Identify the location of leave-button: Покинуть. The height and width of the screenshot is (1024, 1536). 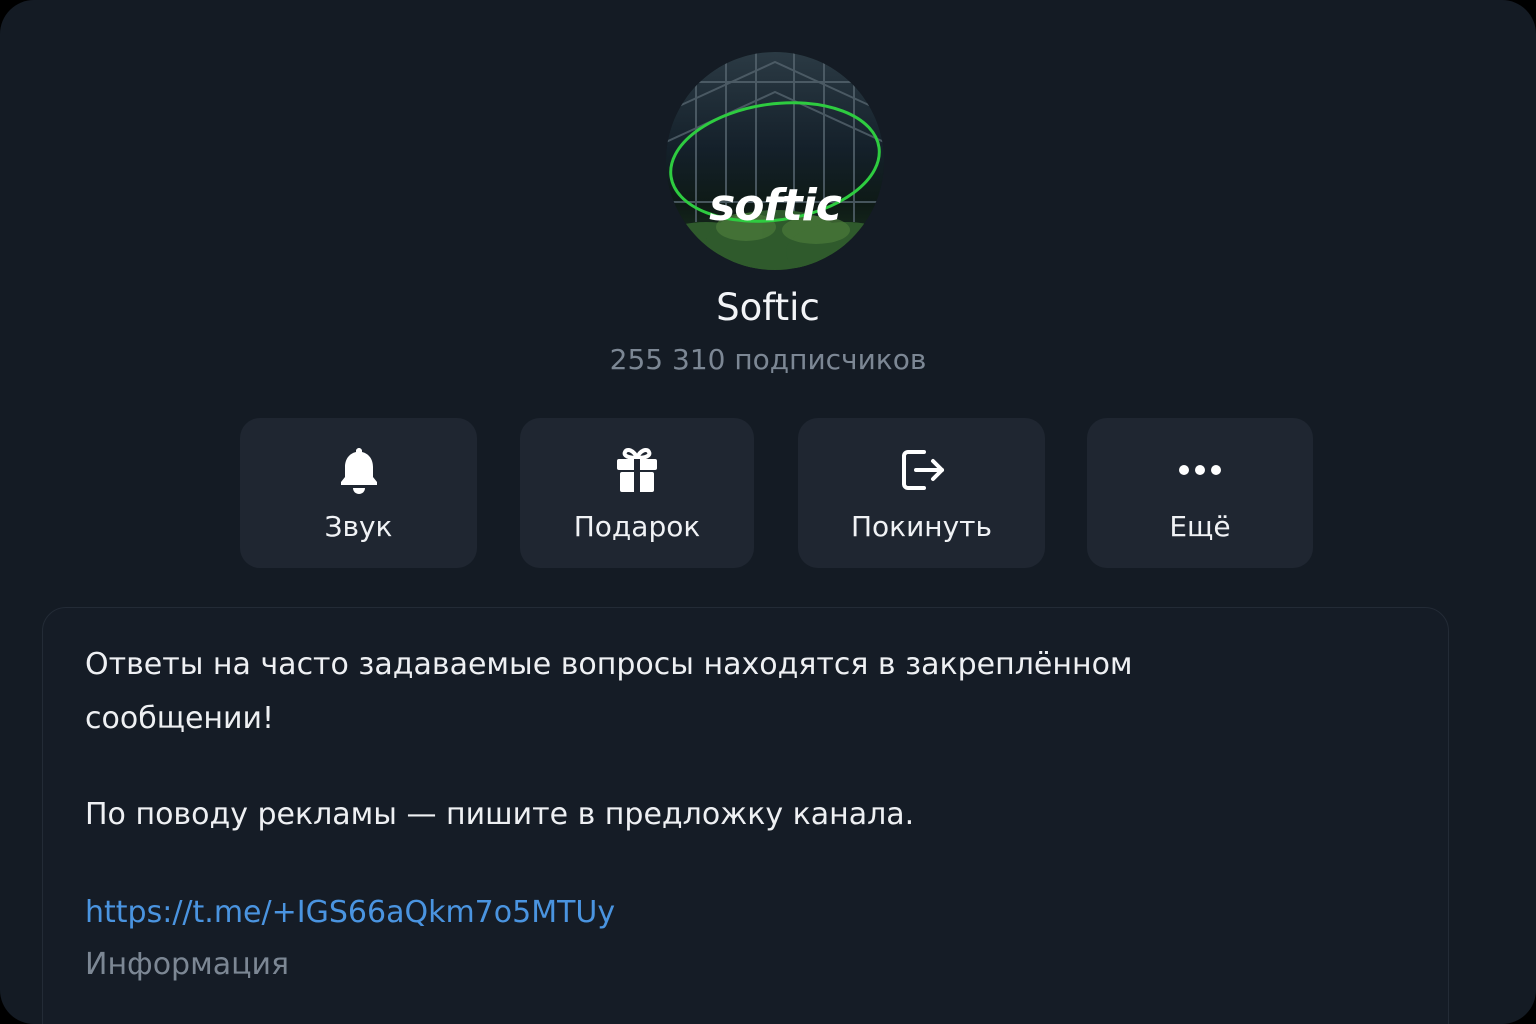
(921, 493).